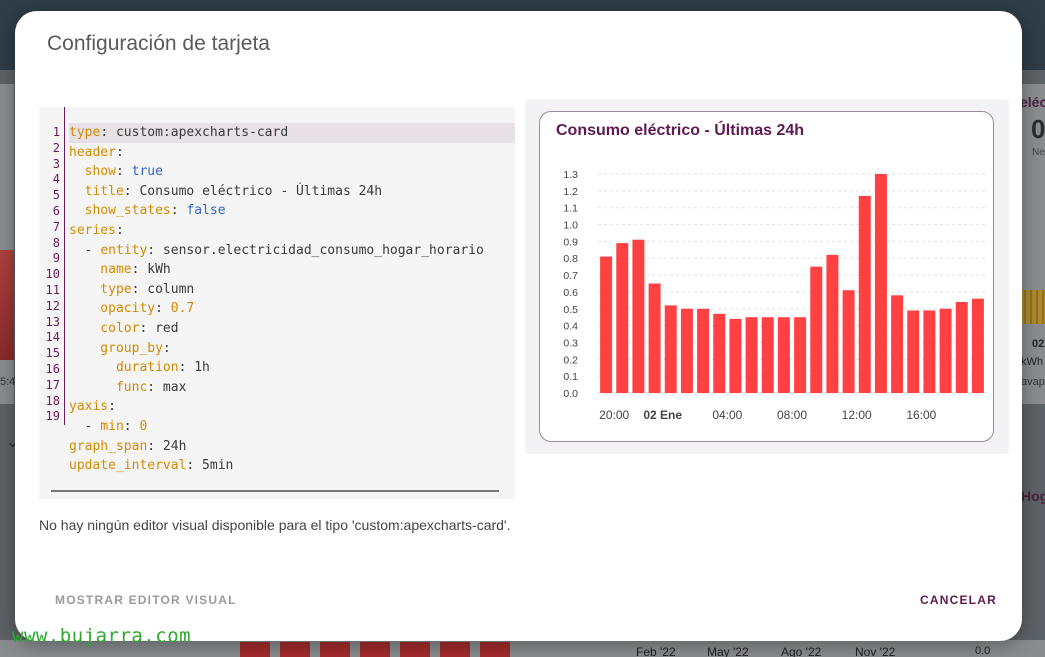 This screenshot has height=657, width=1045. Describe the element at coordinates (921, 415) in the screenshot. I see `x-tick-label: 16:00` at that location.